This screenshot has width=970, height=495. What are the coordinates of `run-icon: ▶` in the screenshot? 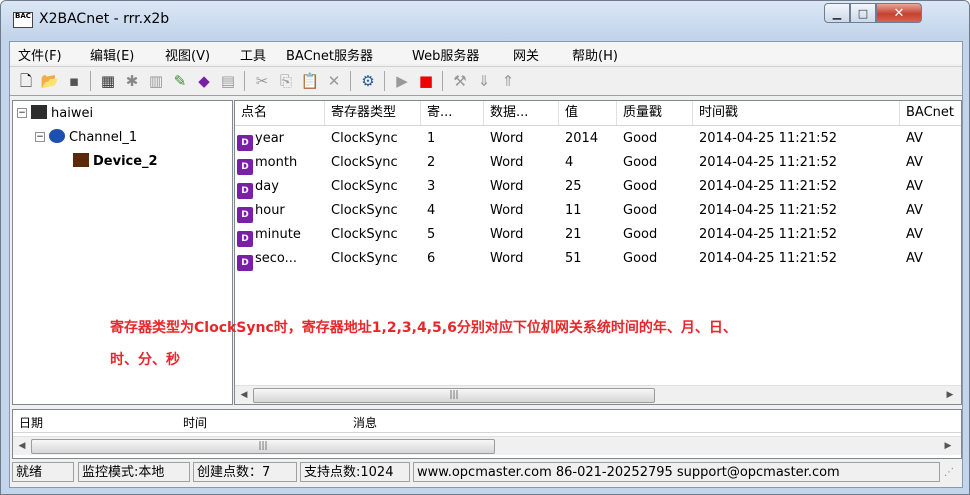 It's located at (402, 81).